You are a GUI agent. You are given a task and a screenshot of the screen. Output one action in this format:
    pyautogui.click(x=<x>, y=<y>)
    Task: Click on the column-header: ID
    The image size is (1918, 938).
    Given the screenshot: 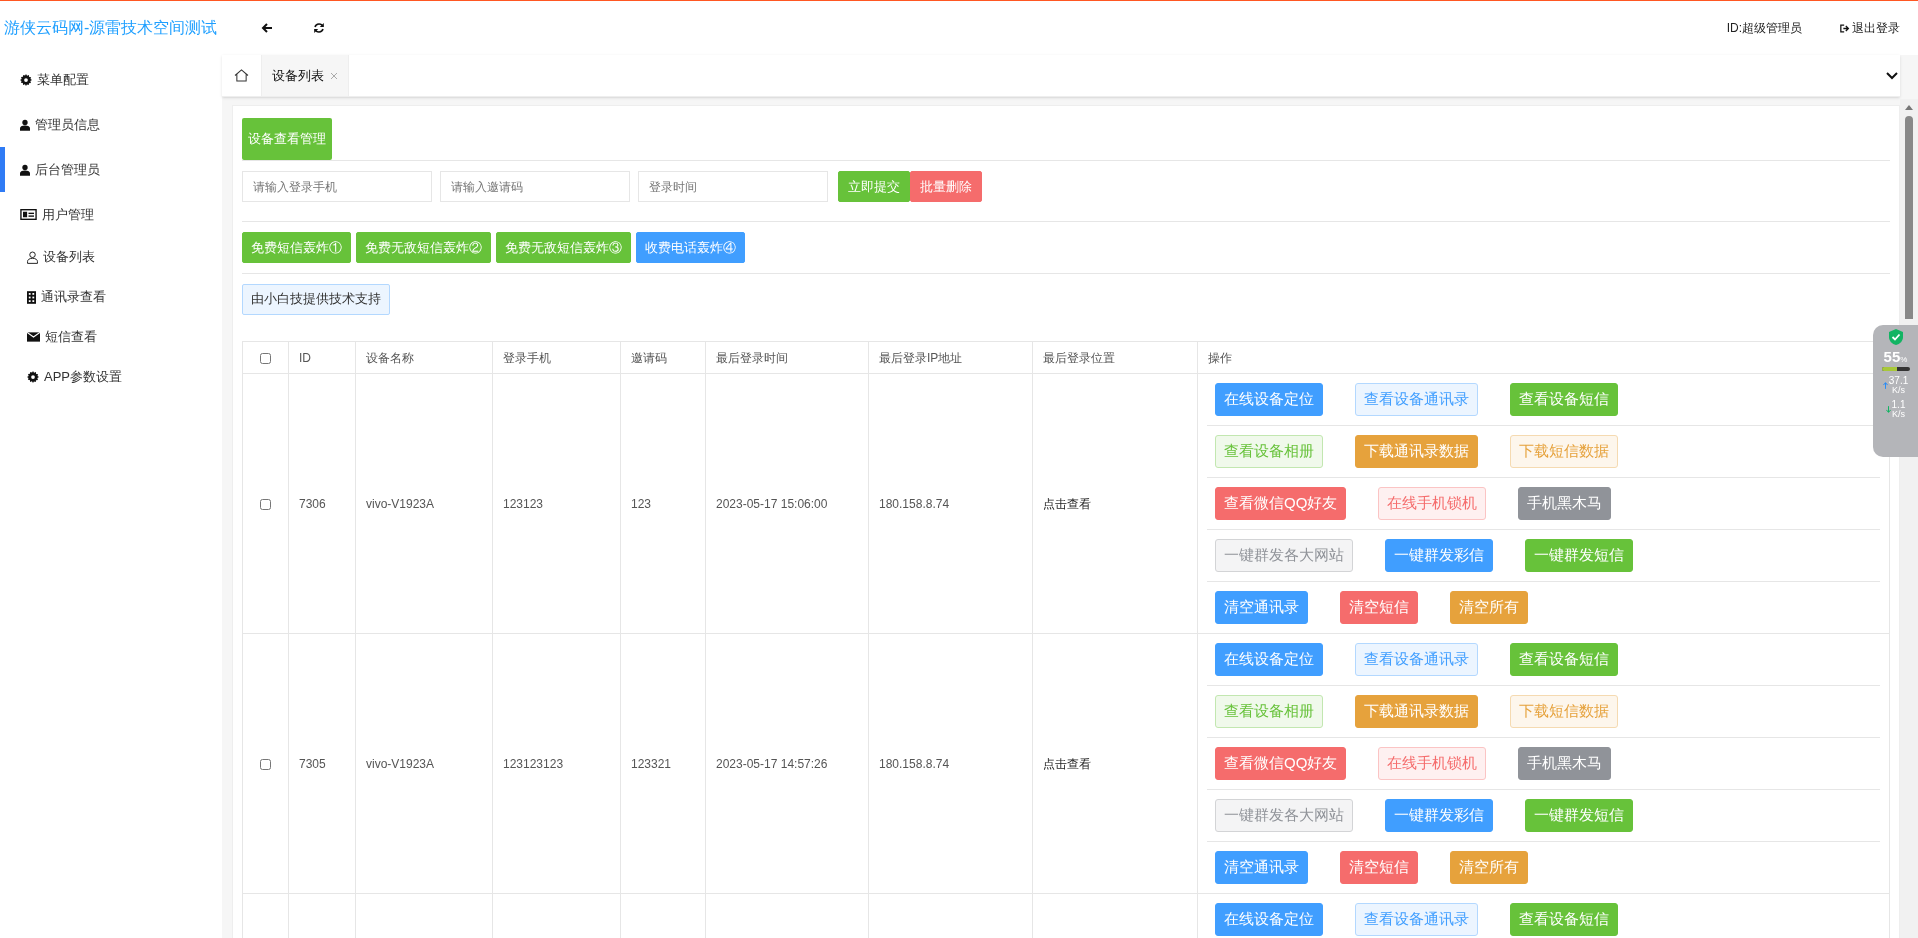 What is the action you would take?
    pyautogui.click(x=305, y=357)
    